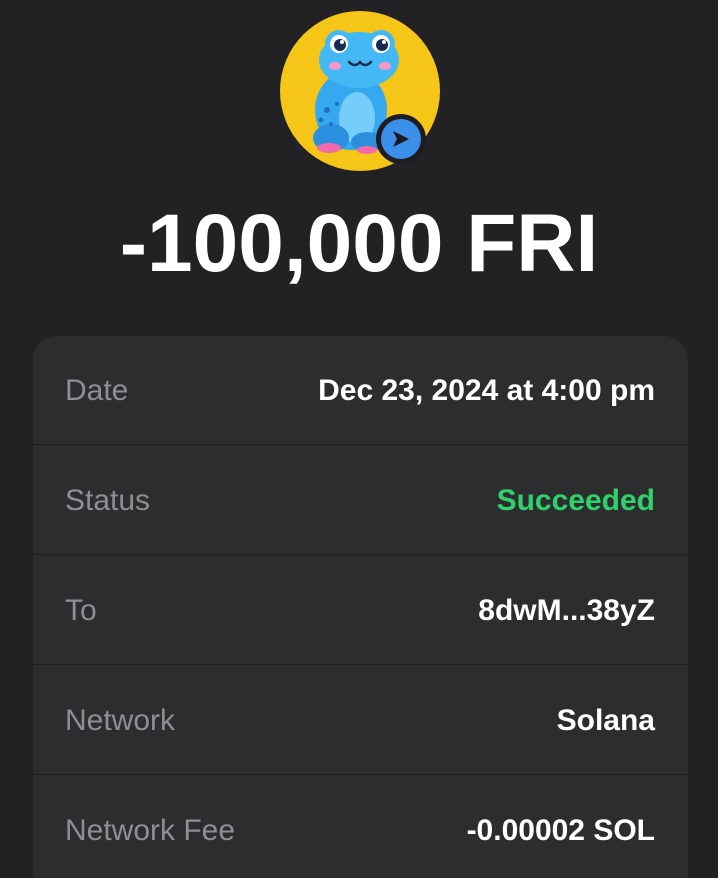 This screenshot has height=878, width=718. Describe the element at coordinates (360, 827) in the screenshot. I see `network-fee-row: Network Fee -0.00002 SOL` at that location.